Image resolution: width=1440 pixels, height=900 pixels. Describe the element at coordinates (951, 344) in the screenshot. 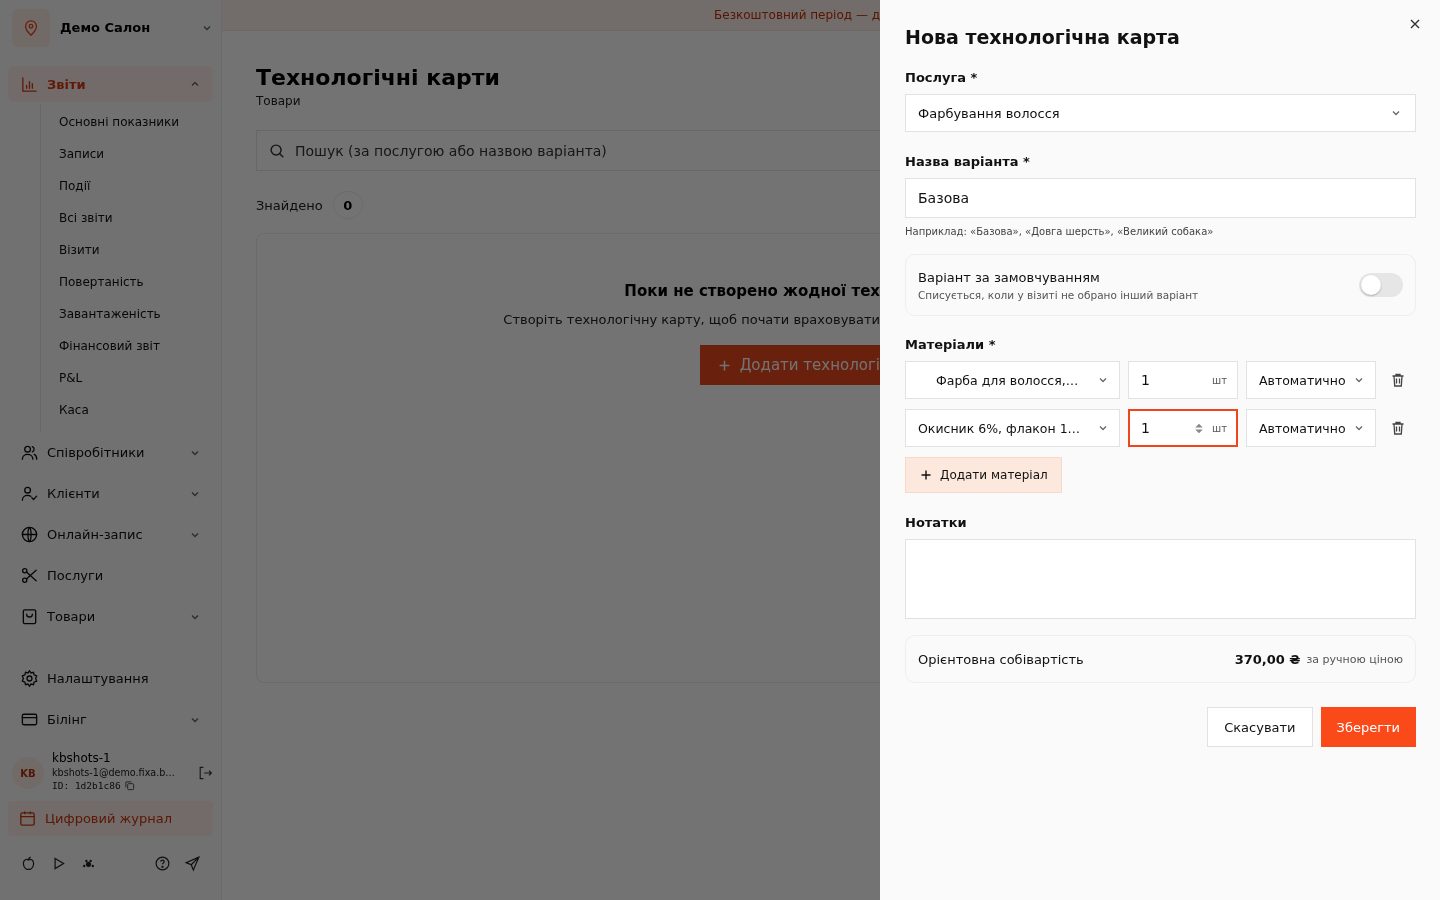

I see `field-label: Матеріали *` at that location.